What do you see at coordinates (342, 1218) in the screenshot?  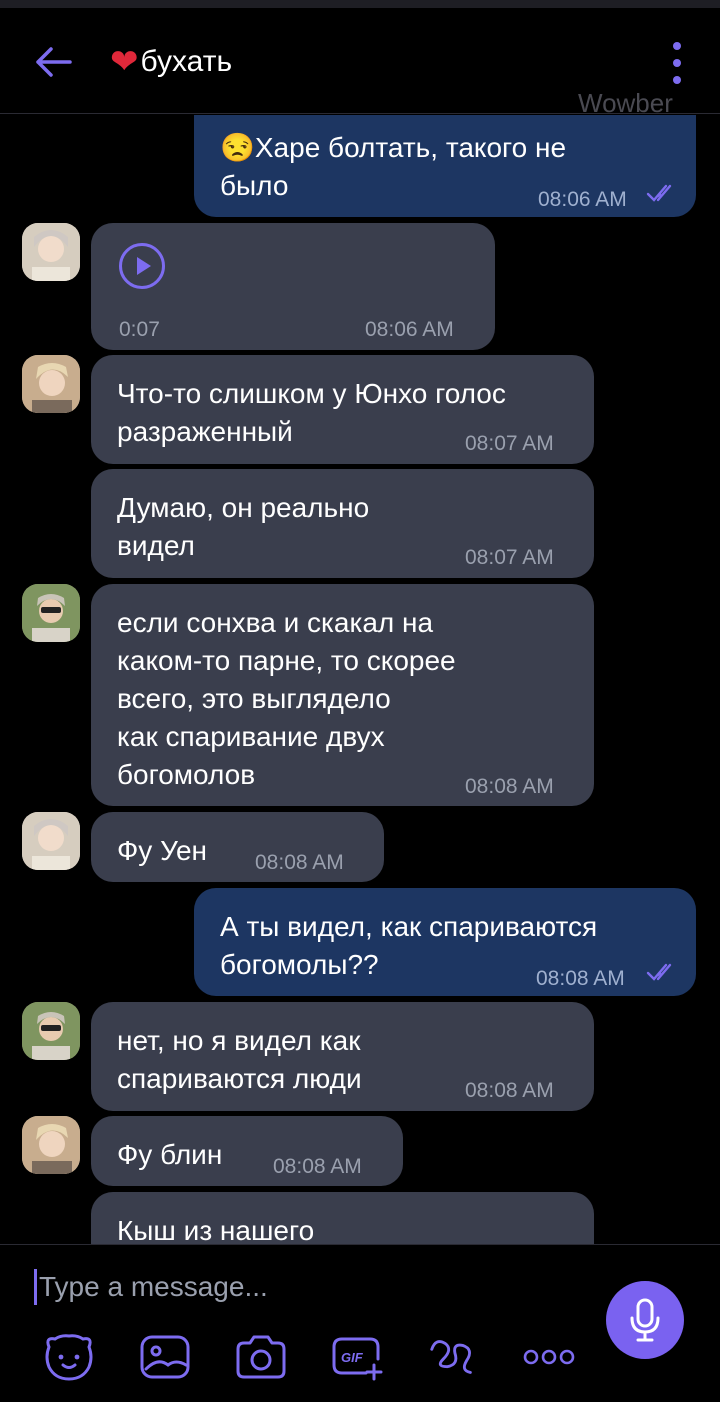 I see `incoming-message: Кыш из нашего` at bounding box center [342, 1218].